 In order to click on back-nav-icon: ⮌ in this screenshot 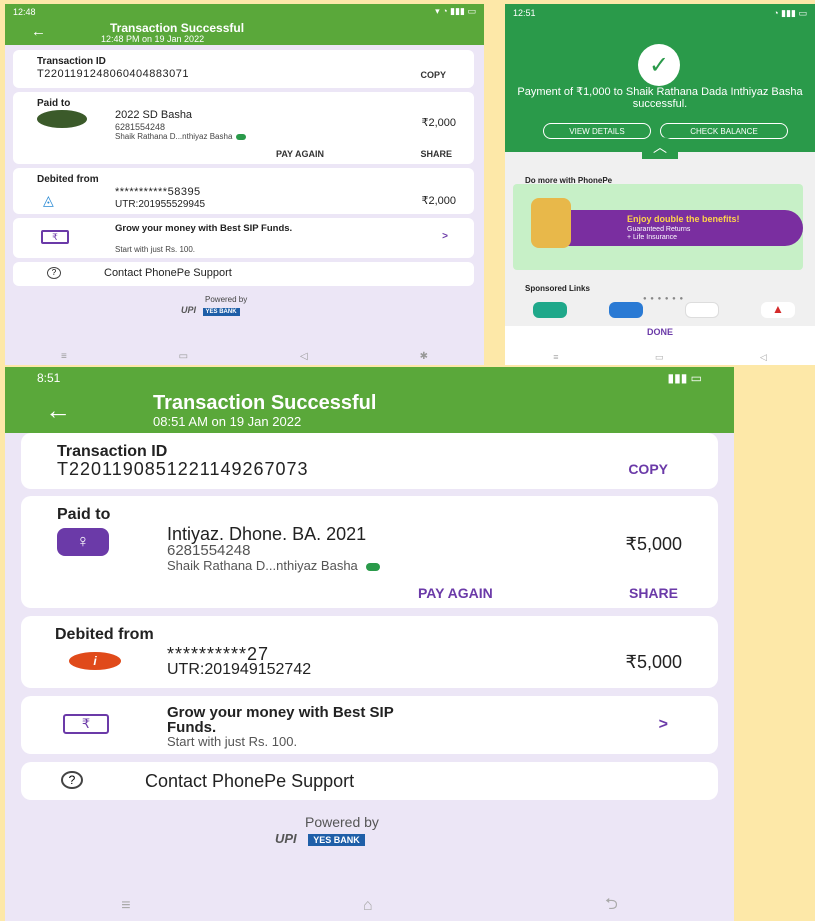, I will do `click(611, 906)`.